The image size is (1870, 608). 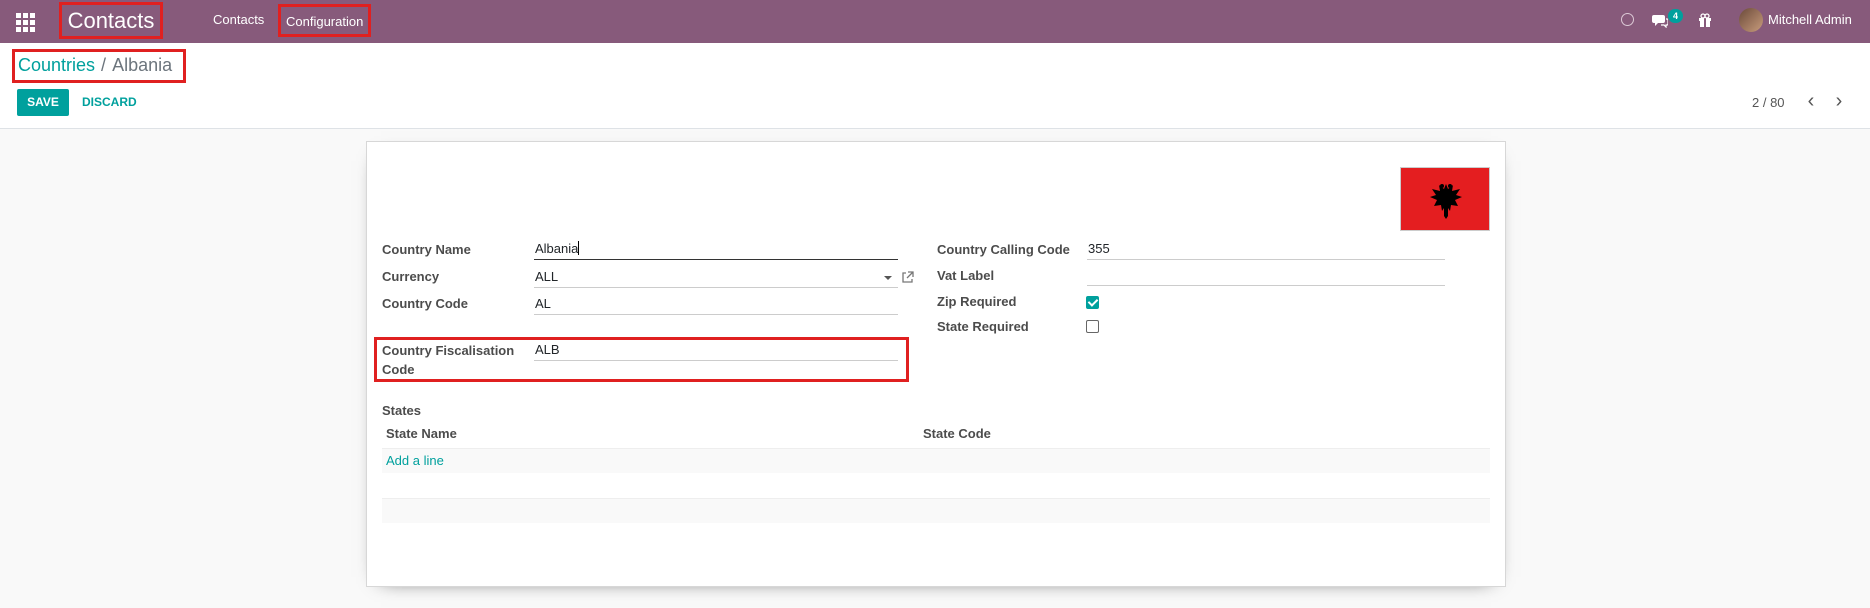 What do you see at coordinates (1628, 21) in the screenshot?
I see `clock-icon` at bounding box center [1628, 21].